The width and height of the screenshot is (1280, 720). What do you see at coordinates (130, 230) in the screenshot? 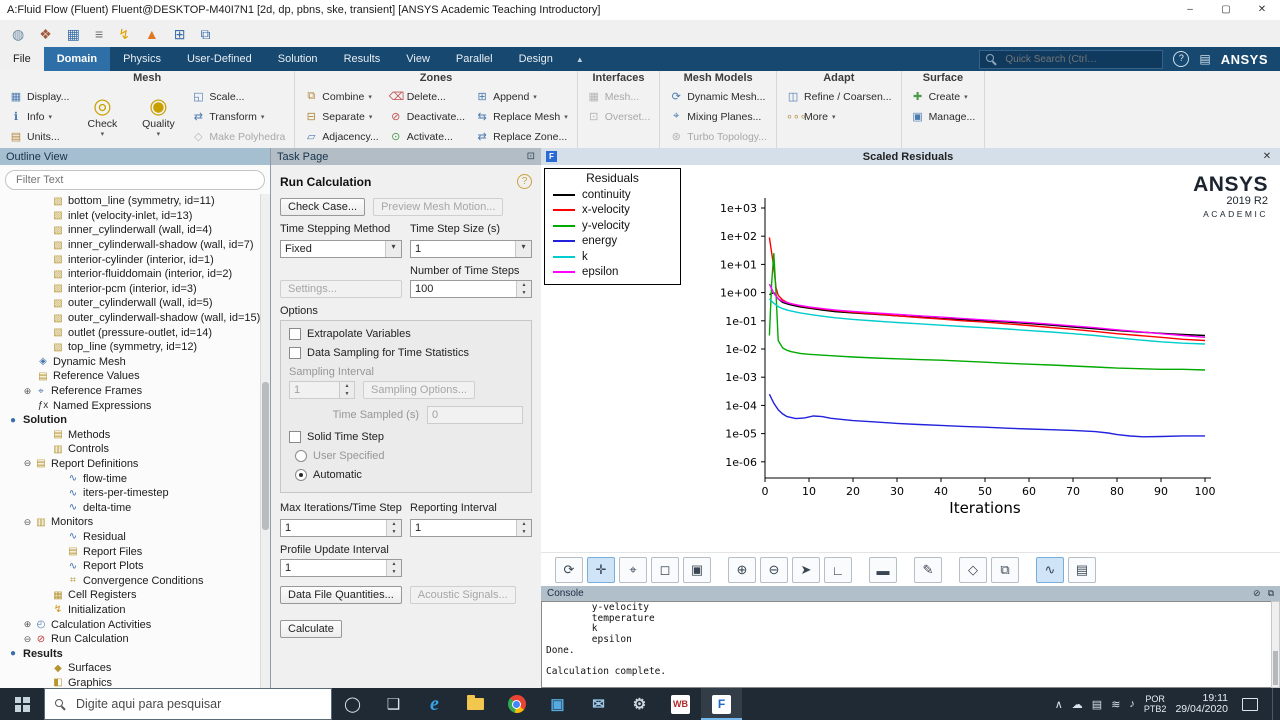
I see `outline-item-inner-cylinderwall-wall-id-4: ▧ inner_cylinderwall (wall, id=4)` at bounding box center [130, 230].